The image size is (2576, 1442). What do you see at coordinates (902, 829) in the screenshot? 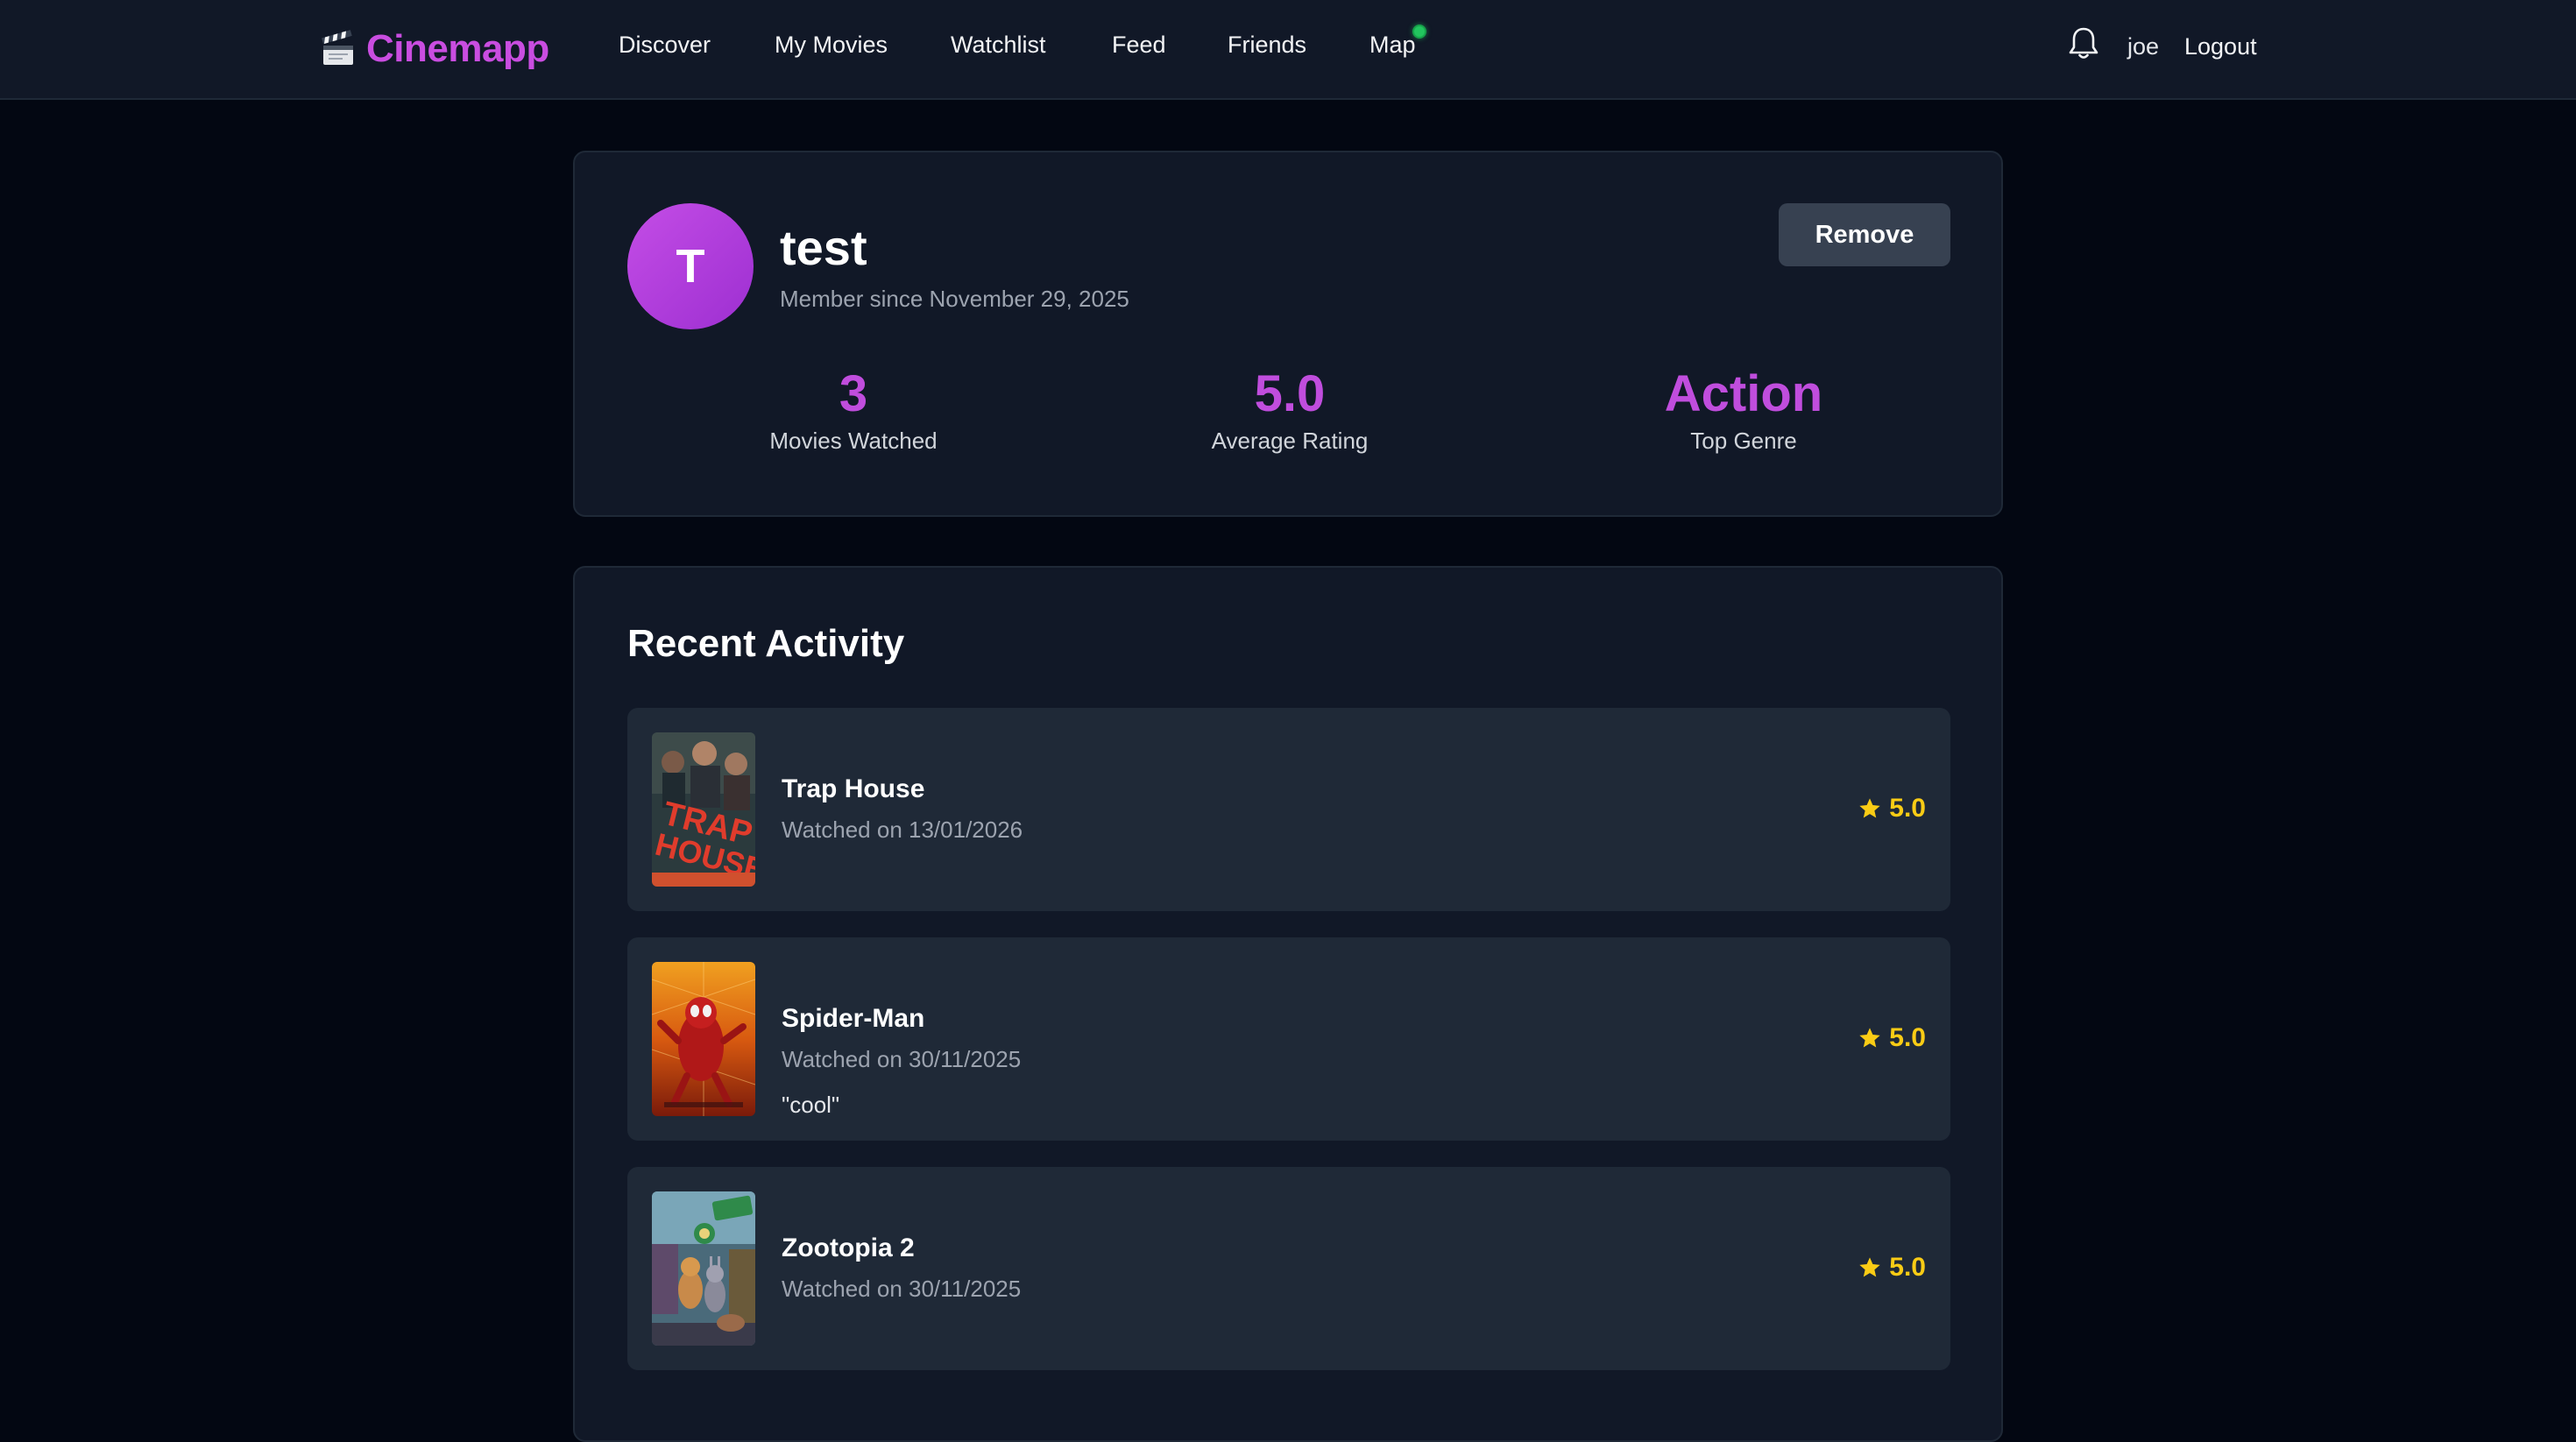
I see `watched-date: Watched on 13/01/2026` at bounding box center [902, 829].